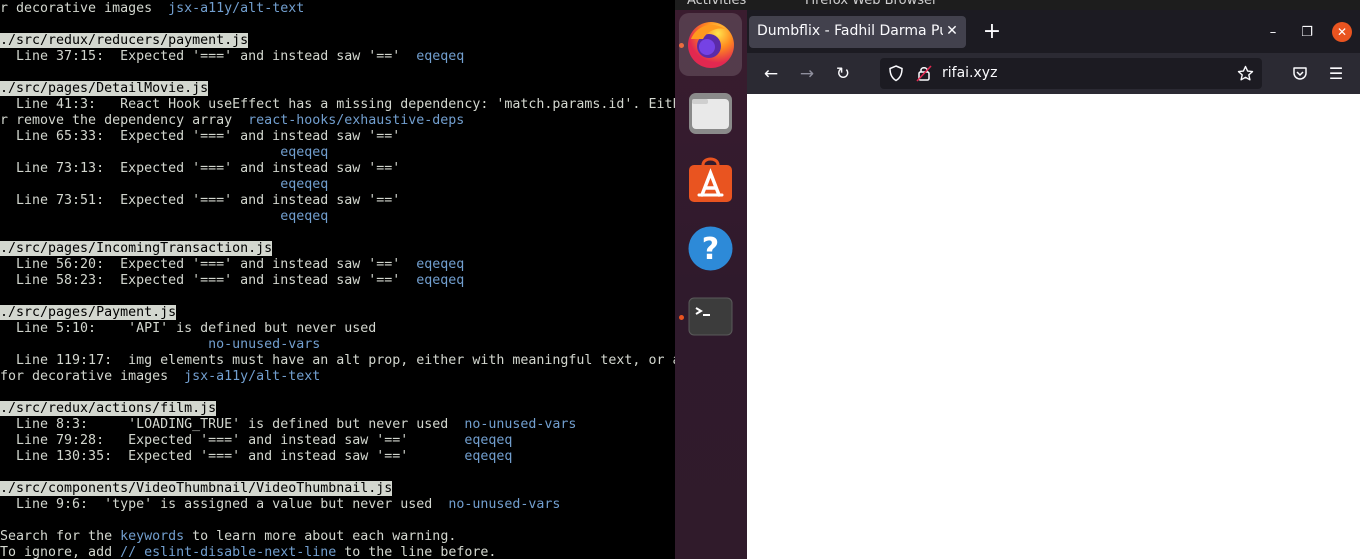  Describe the element at coordinates (1017, 5) in the screenshot. I see `top-panel: Activities Firefox Web Browser` at that location.